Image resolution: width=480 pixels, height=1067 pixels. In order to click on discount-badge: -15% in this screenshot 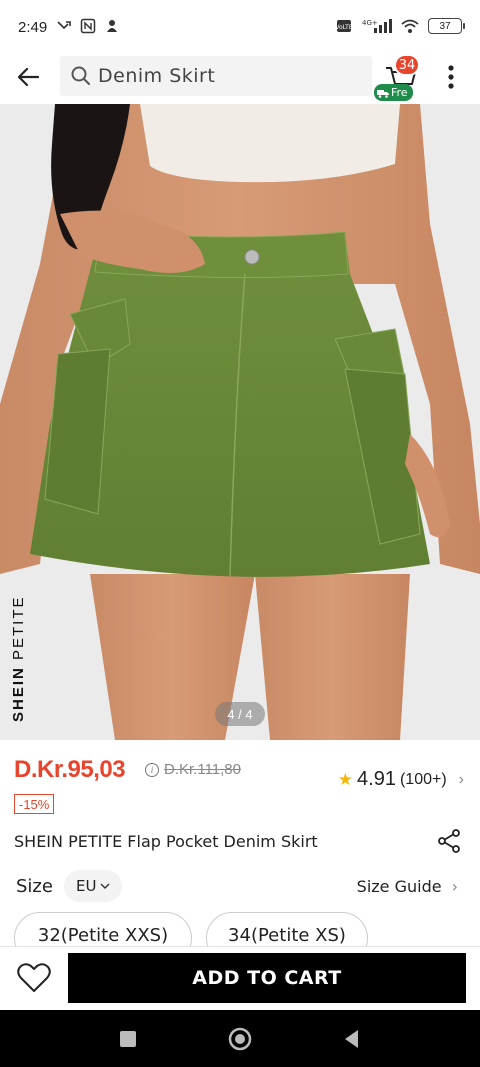, I will do `click(34, 804)`.